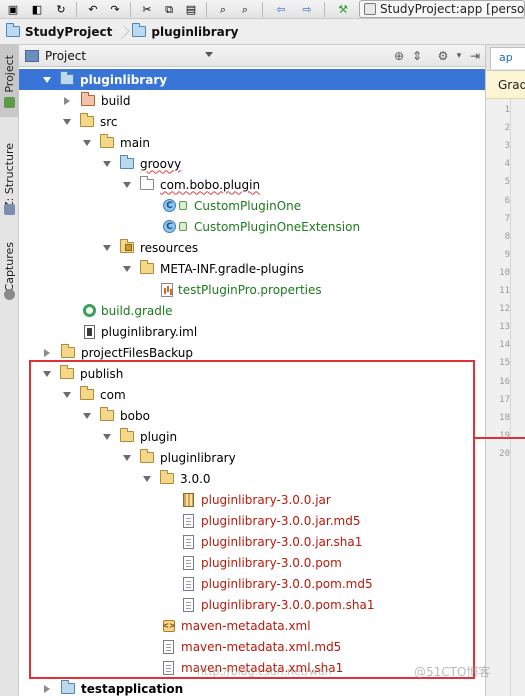  I want to click on tree-row-label: CustomPluginOne, so click(248, 205).